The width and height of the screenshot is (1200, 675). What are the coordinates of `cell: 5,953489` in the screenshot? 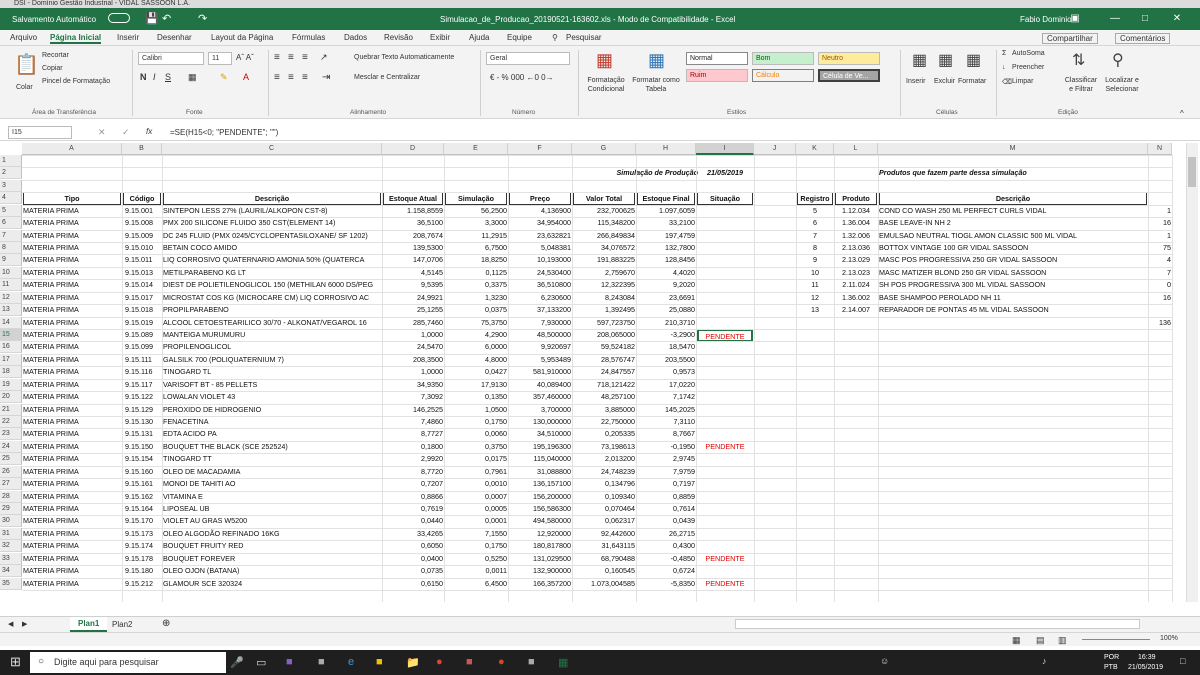 It's located at (540, 360).